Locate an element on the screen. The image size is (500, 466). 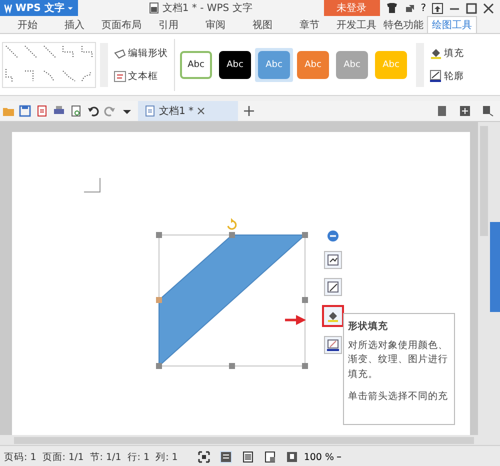
pointer-arrow-icon is located at coordinates (295, 320).